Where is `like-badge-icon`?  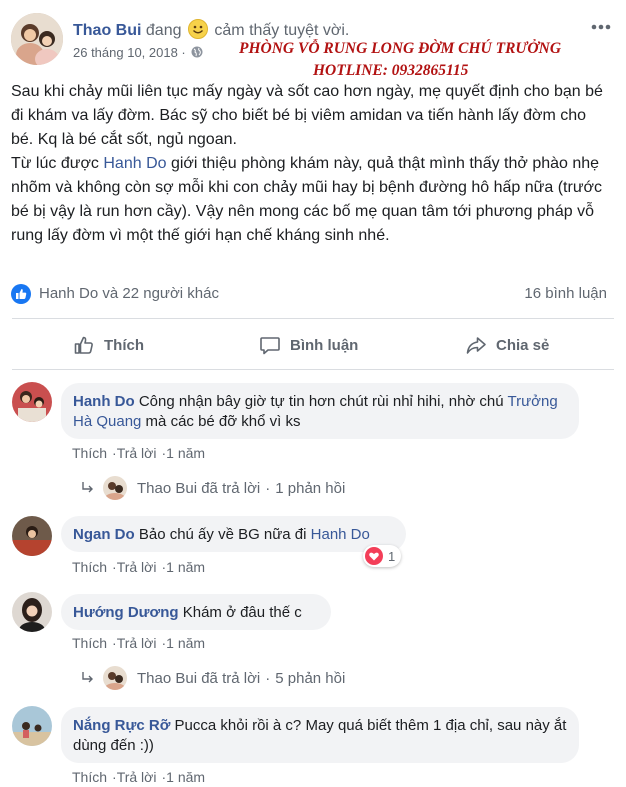 like-badge-icon is located at coordinates (21, 294).